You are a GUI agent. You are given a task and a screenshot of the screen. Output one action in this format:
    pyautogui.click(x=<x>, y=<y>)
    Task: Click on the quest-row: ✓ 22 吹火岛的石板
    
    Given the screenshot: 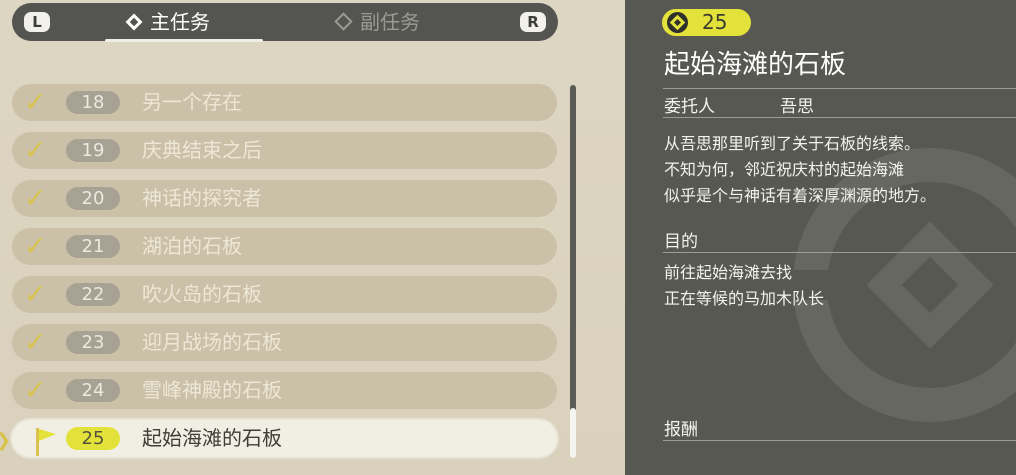 What is the action you would take?
    pyautogui.click(x=284, y=294)
    